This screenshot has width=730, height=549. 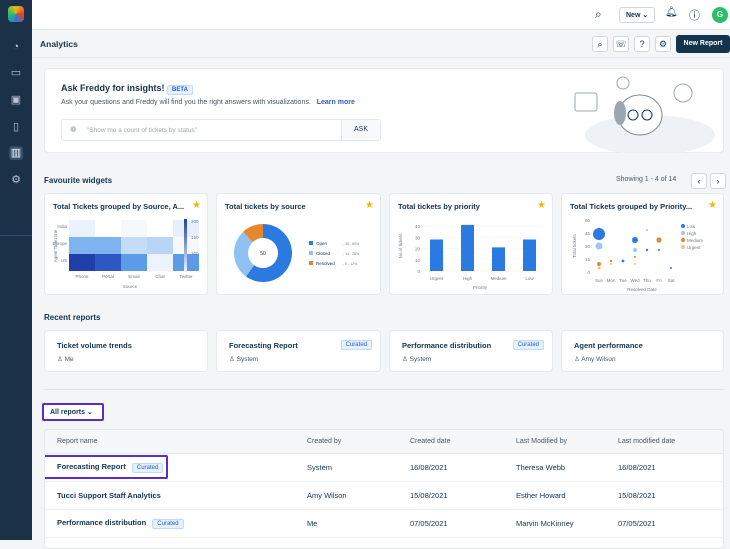 I want to click on heatmap-x-tick: Portal, so click(x=108, y=276).